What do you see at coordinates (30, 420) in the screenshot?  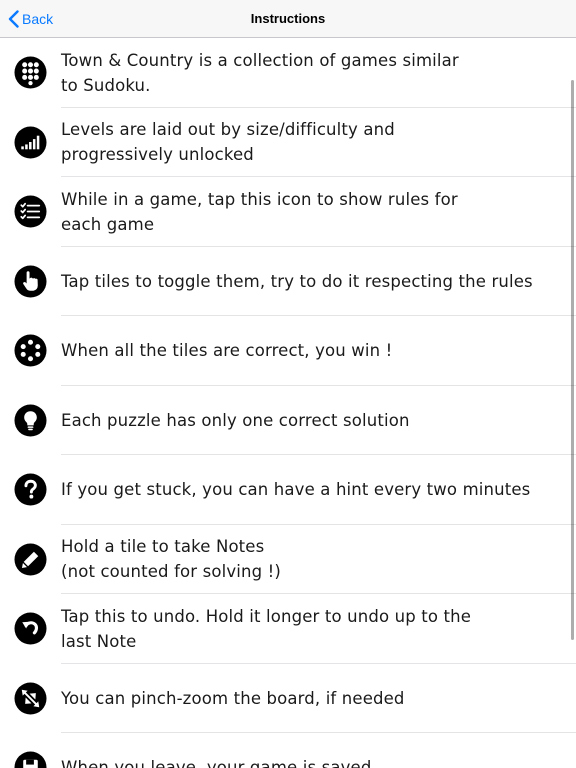 I see `lightbulb-icon` at bounding box center [30, 420].